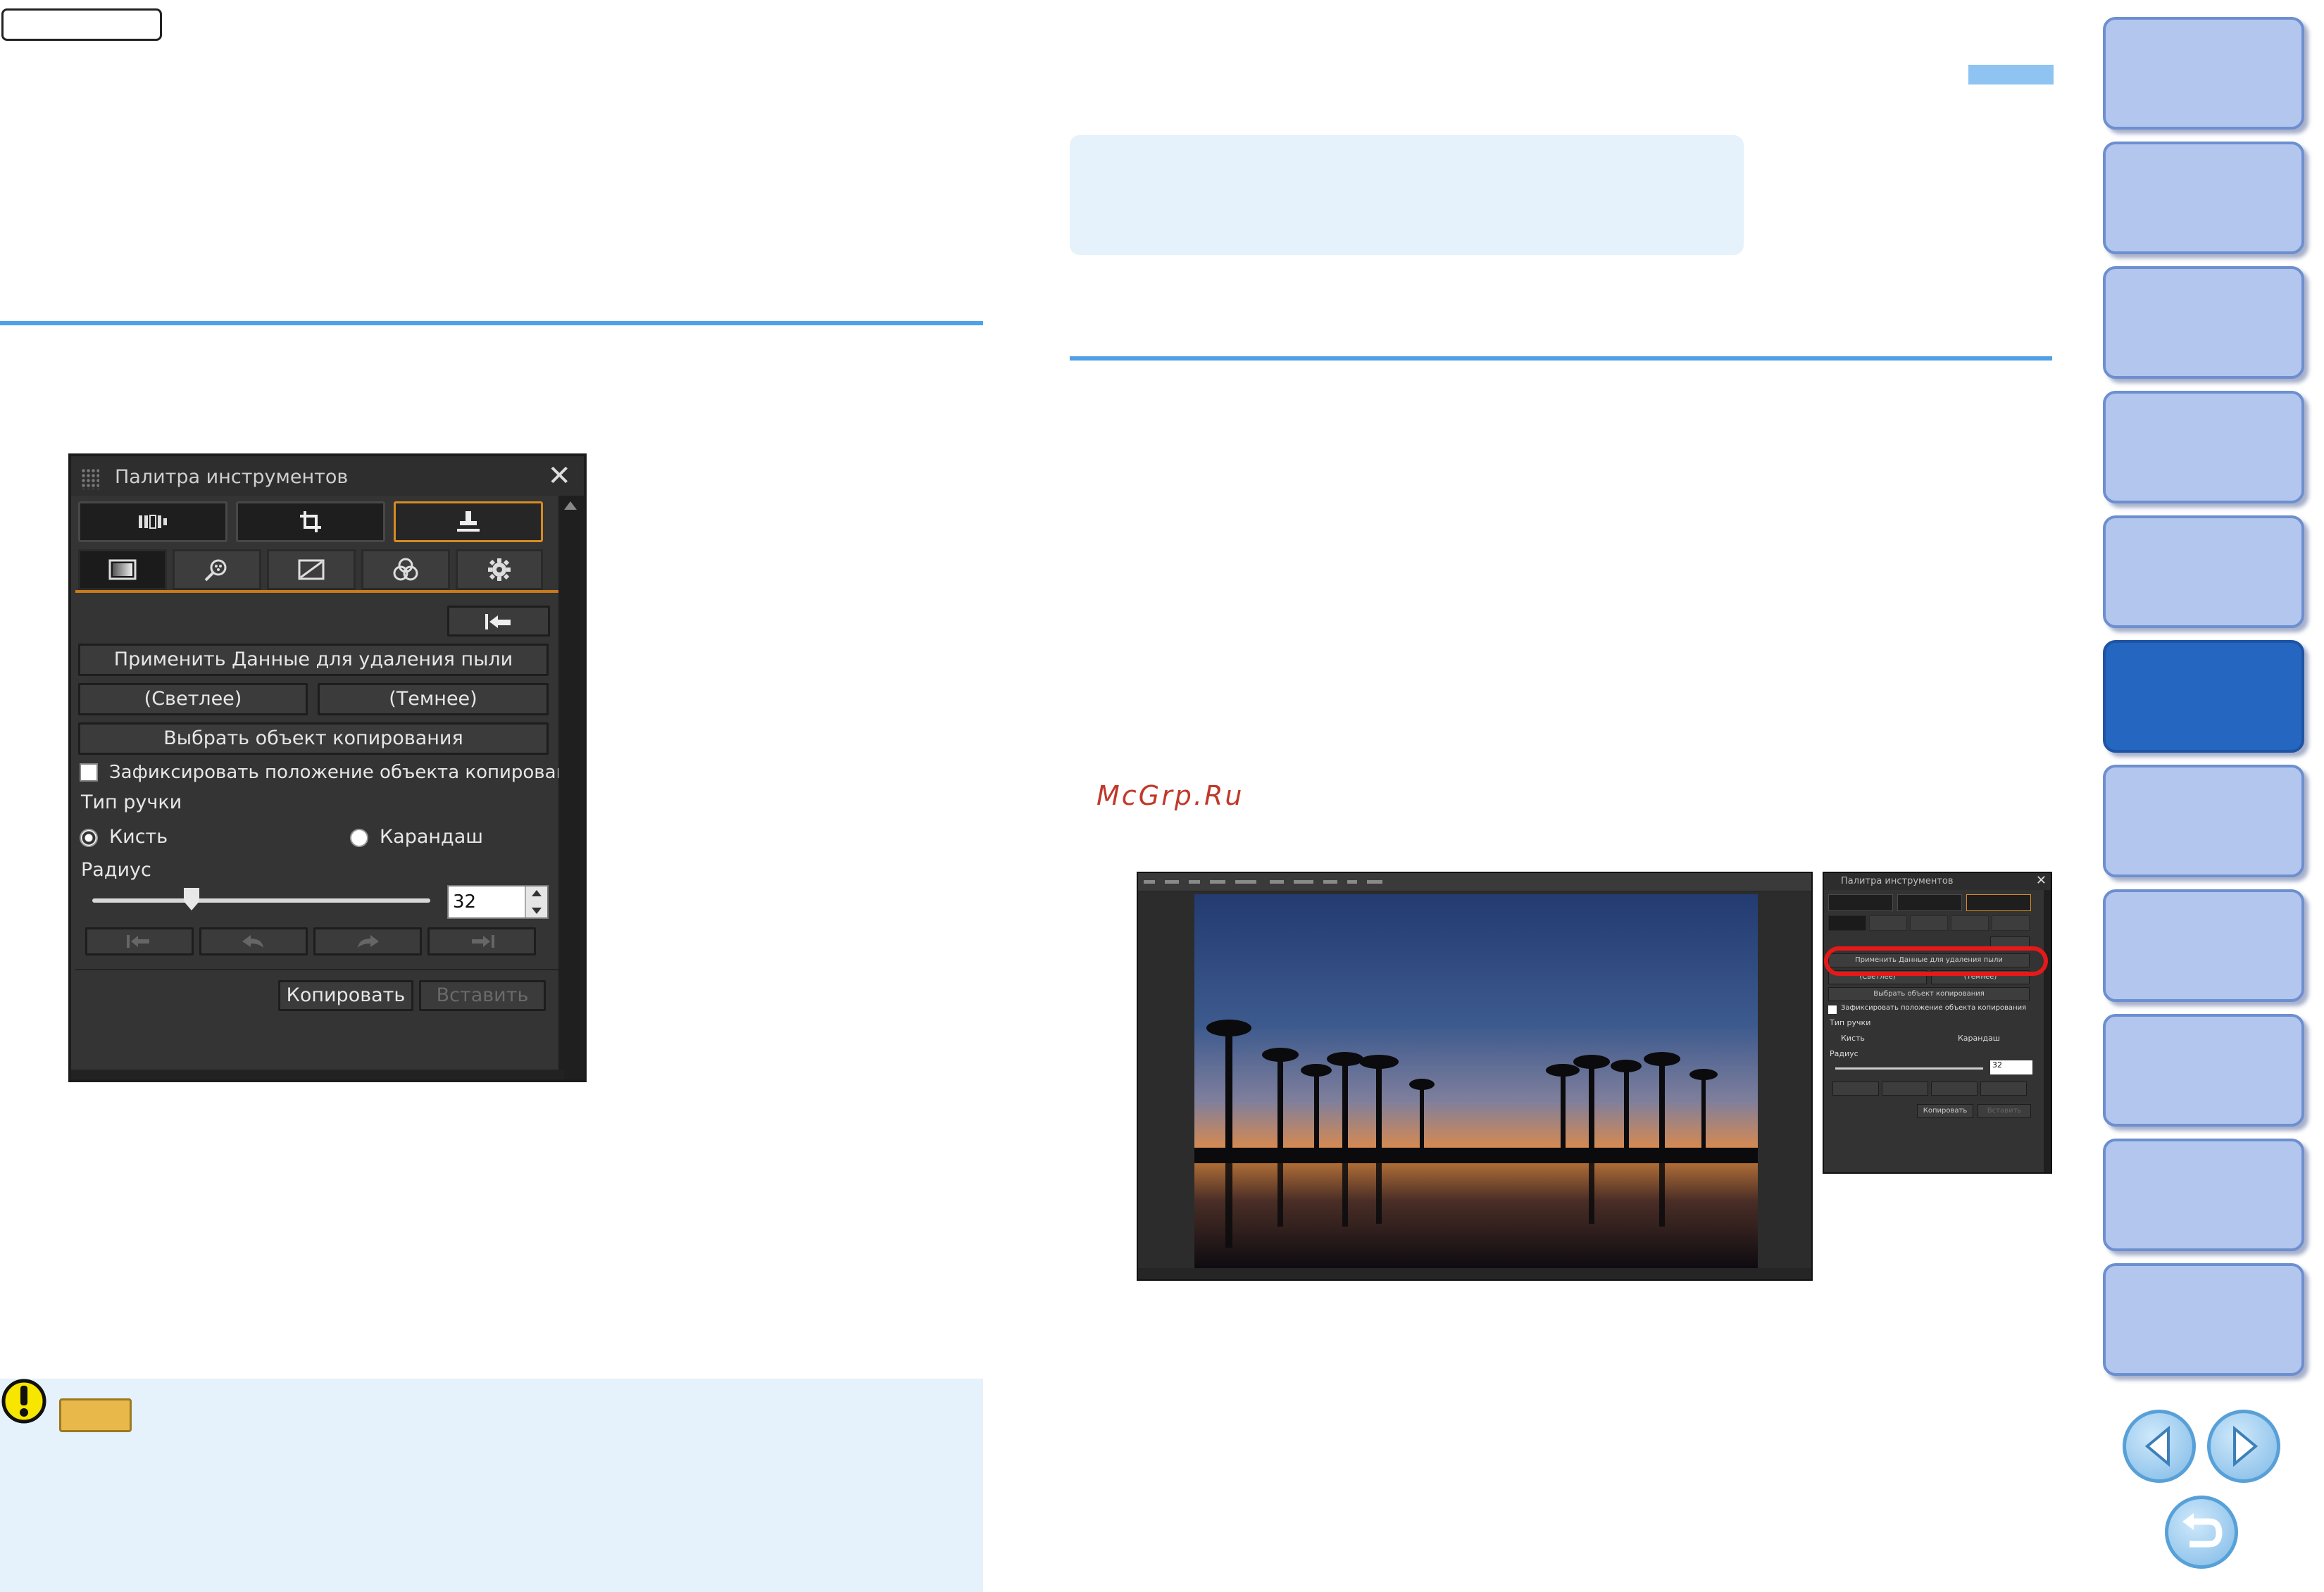 This screenshot has height=1592, width=2324. What do you see at coordinates (536, 901) in the screenshot?
I see `radius-stepper` at bounding box center [536, 901].